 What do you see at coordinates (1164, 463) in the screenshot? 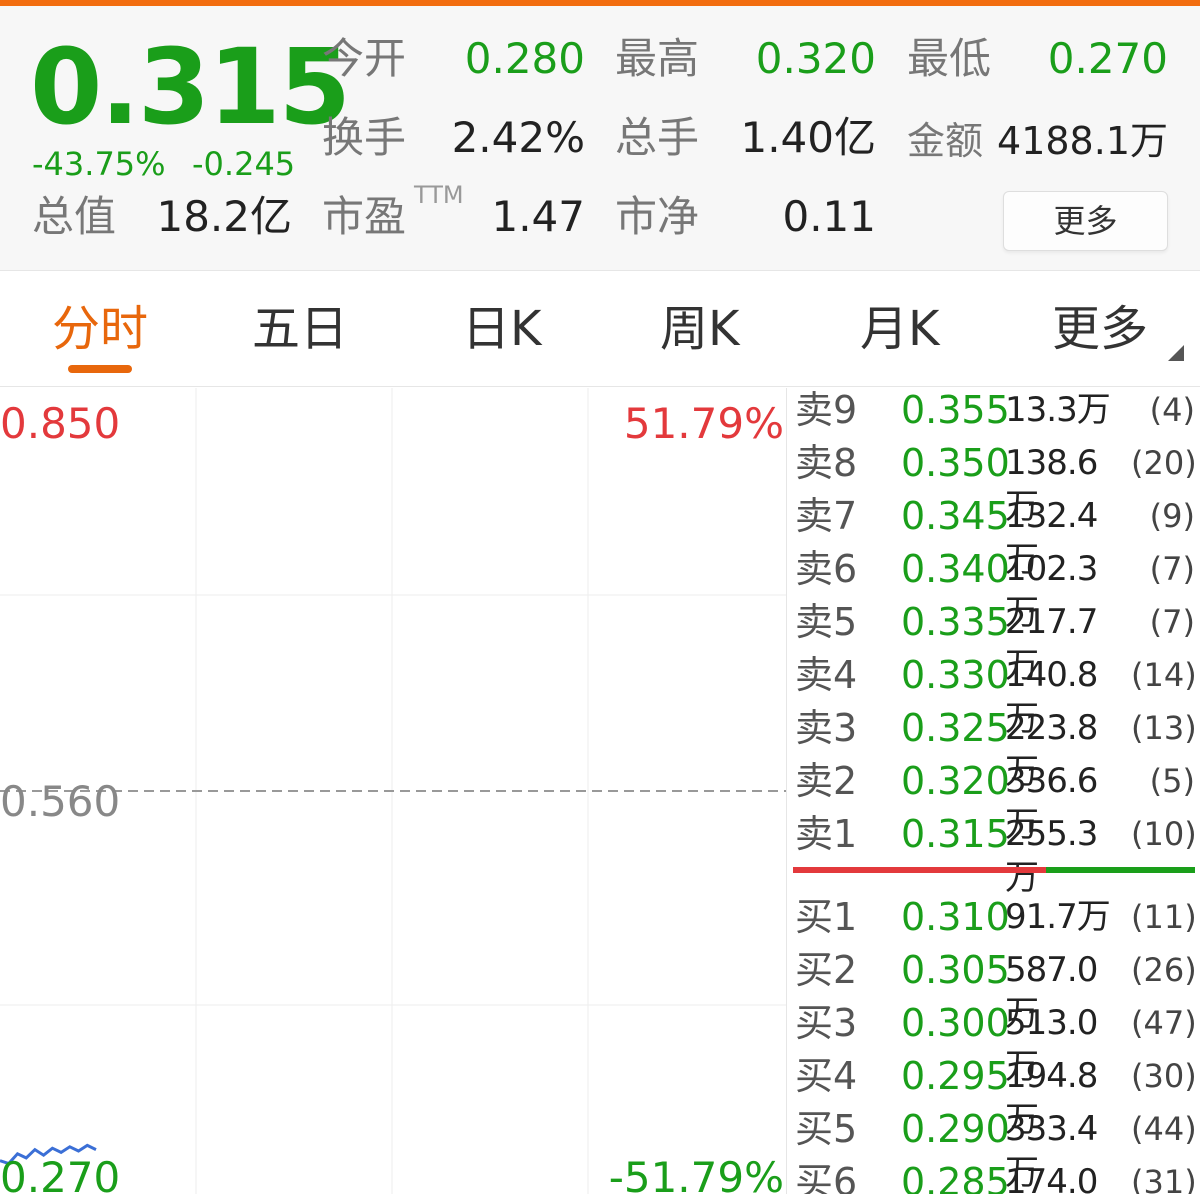
I see `ask-order-count: (20)` at bounding box center [1164, 463].